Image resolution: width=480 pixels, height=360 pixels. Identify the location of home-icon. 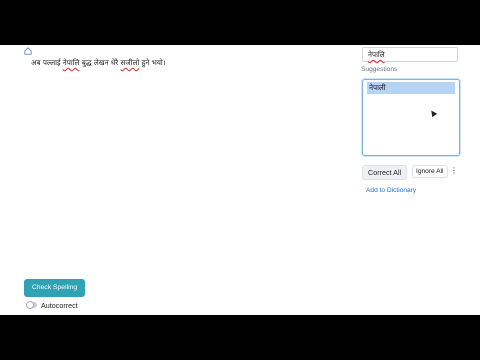
(28, 51).